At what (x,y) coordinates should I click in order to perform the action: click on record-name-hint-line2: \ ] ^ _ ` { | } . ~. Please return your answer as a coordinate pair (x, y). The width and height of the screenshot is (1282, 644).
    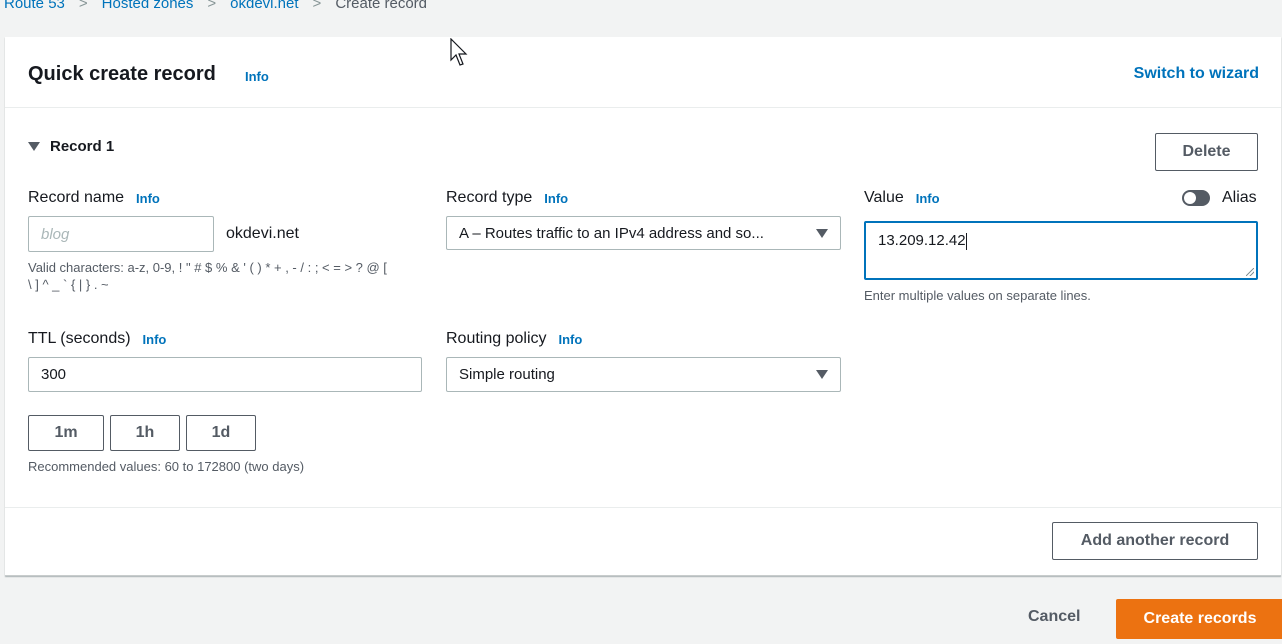
    Looking at the image, I should click on (68, 284).